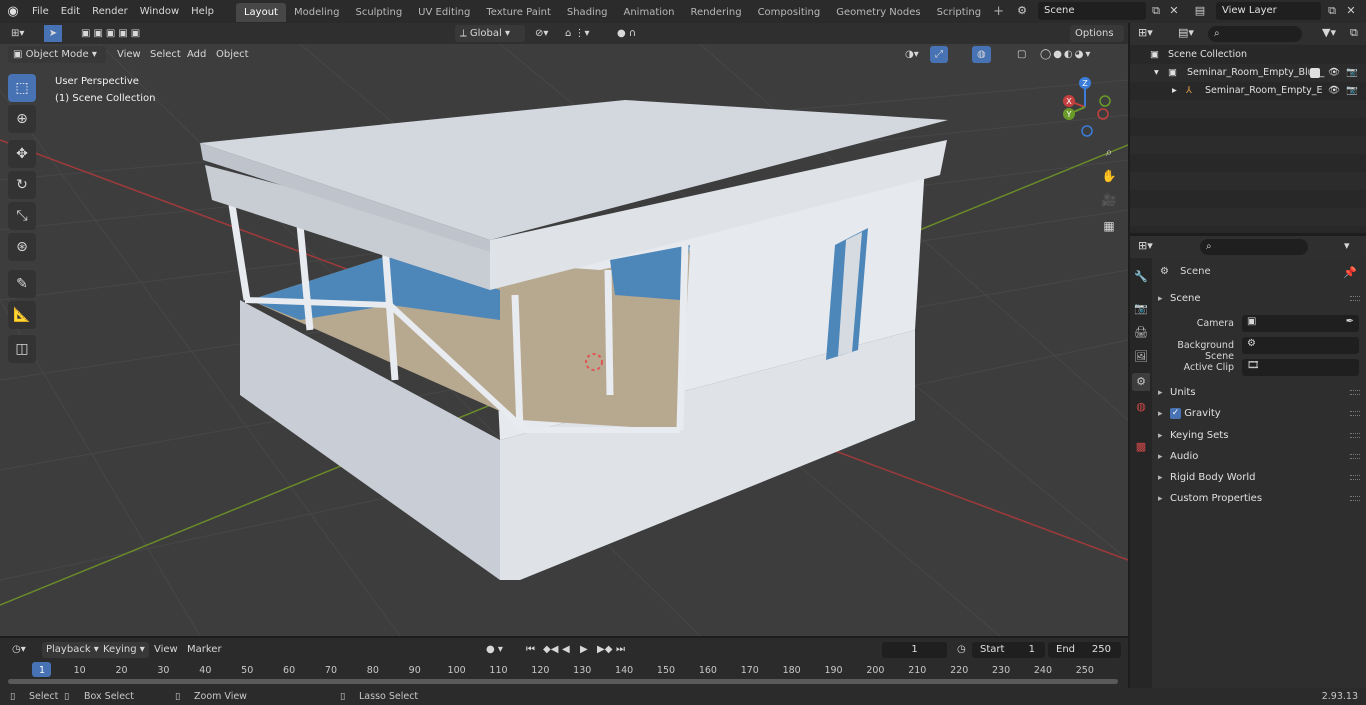 The height and width of the screenshot is (705, 1366). What do you see at coordinates (1175, 413) in the screenshot?
I see `gravity-checkbox: ✓` at bounding box center [1175, 413].